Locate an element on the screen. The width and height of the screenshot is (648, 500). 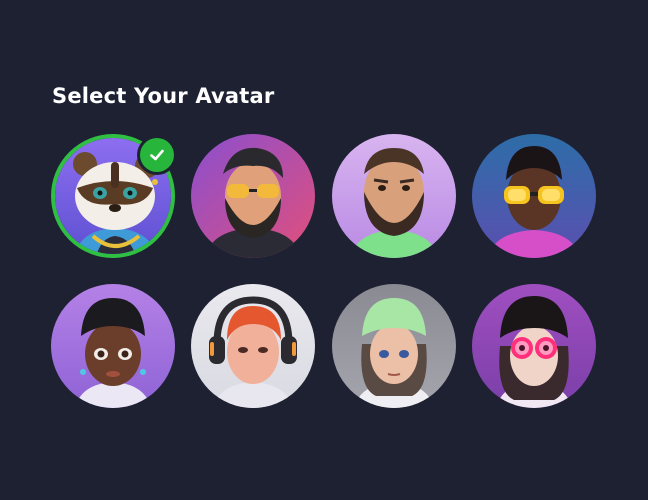
page-title: Select Your Avatar is located at coordinates (163, 96).